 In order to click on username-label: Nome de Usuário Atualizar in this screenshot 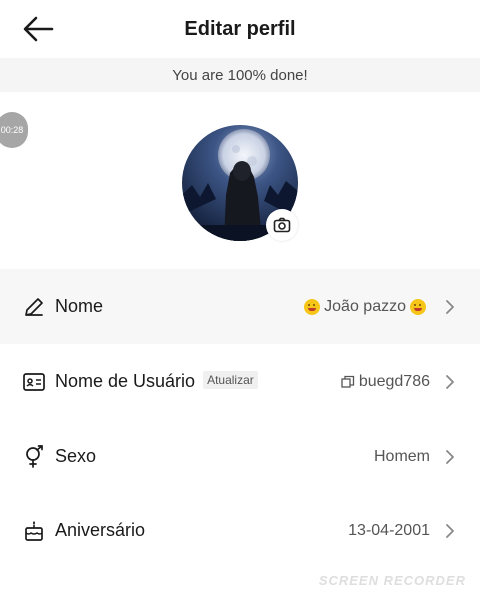, I will do `click(156, 381)`.